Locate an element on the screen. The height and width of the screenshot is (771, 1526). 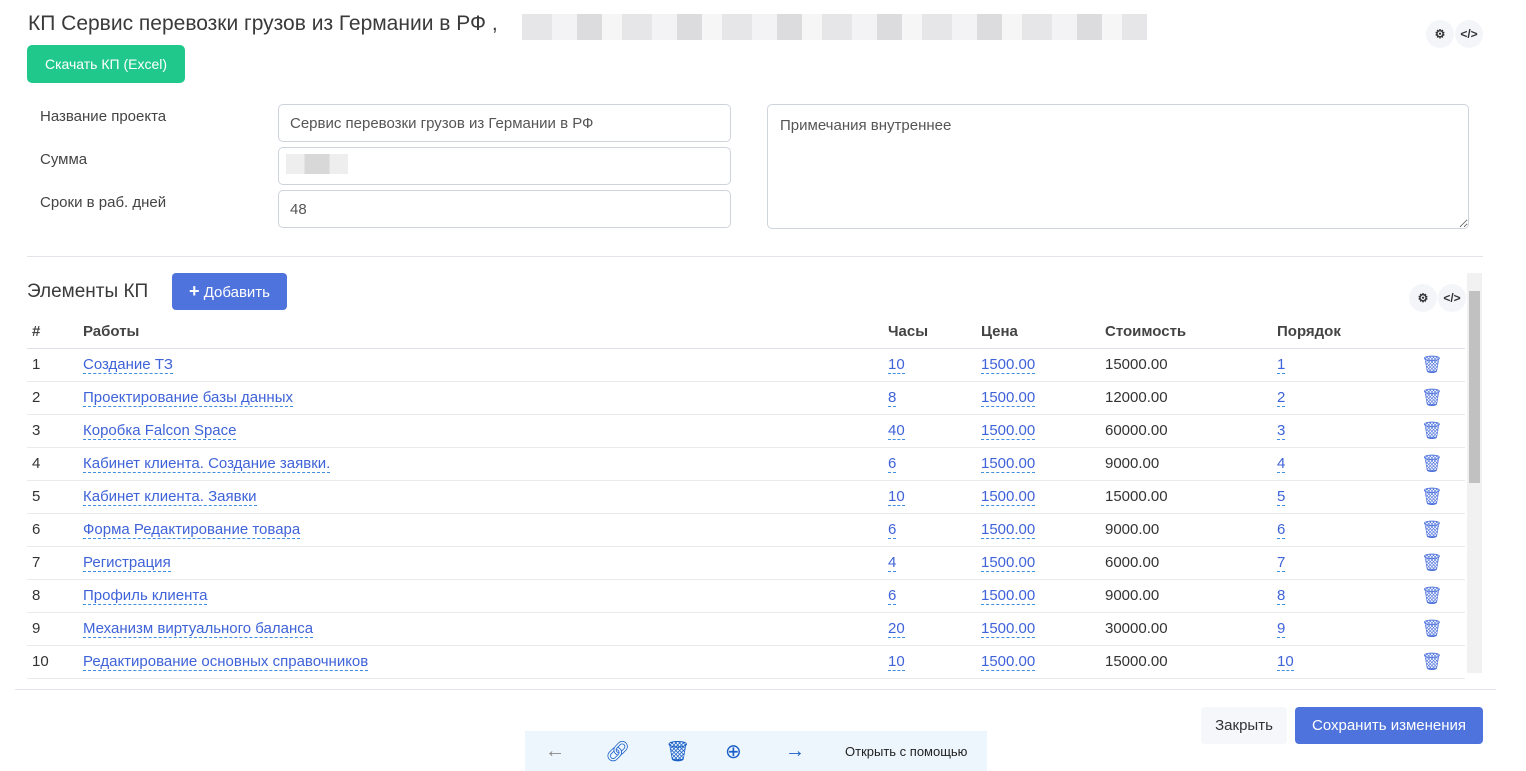
arrow-right-icon: → is located at coordinates (815, 751).